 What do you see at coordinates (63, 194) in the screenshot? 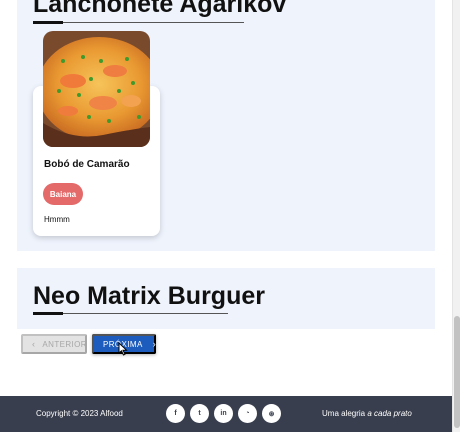
I see `dish-tag: Baiana` at bounding box center [63, 194].